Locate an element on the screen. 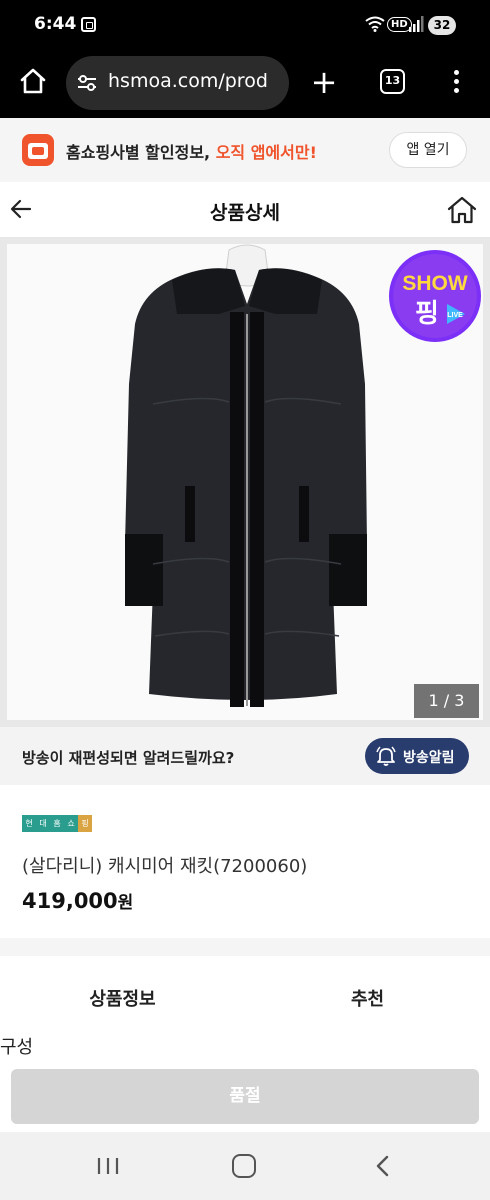 The image size is (490, 1200). recent-apps-icon is located at coordinates (108, 1166).